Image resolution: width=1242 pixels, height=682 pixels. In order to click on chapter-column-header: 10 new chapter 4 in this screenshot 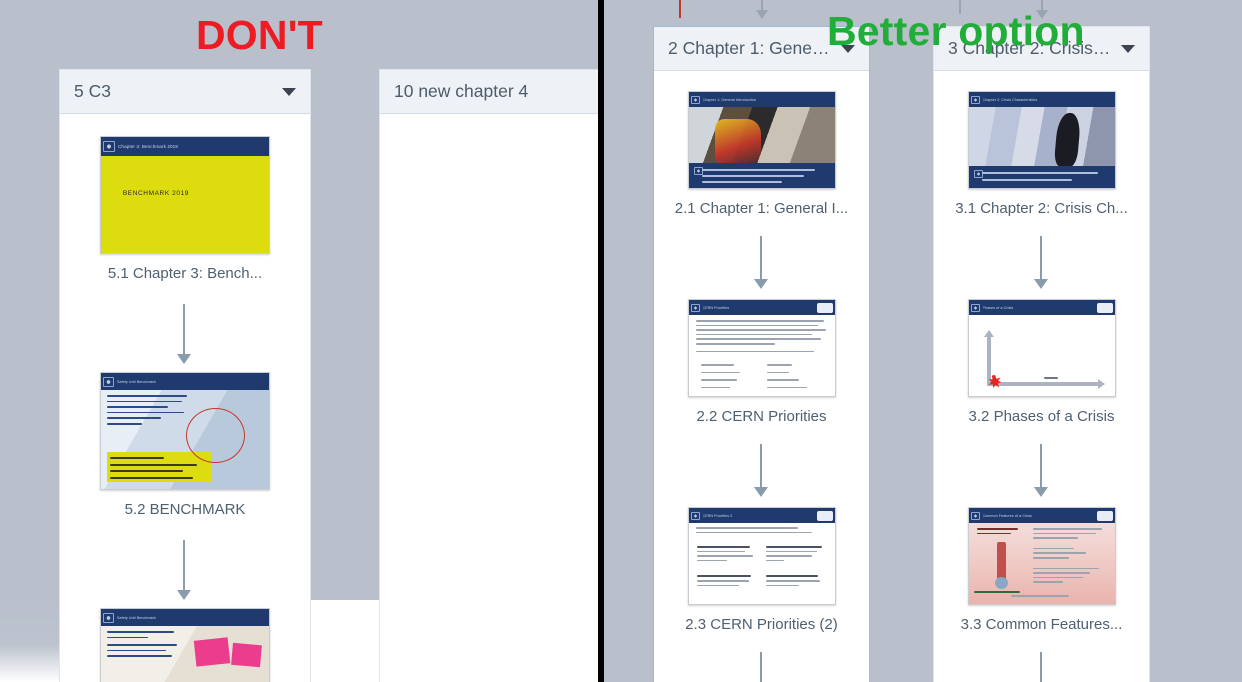, I will do `click(489, 92)`.